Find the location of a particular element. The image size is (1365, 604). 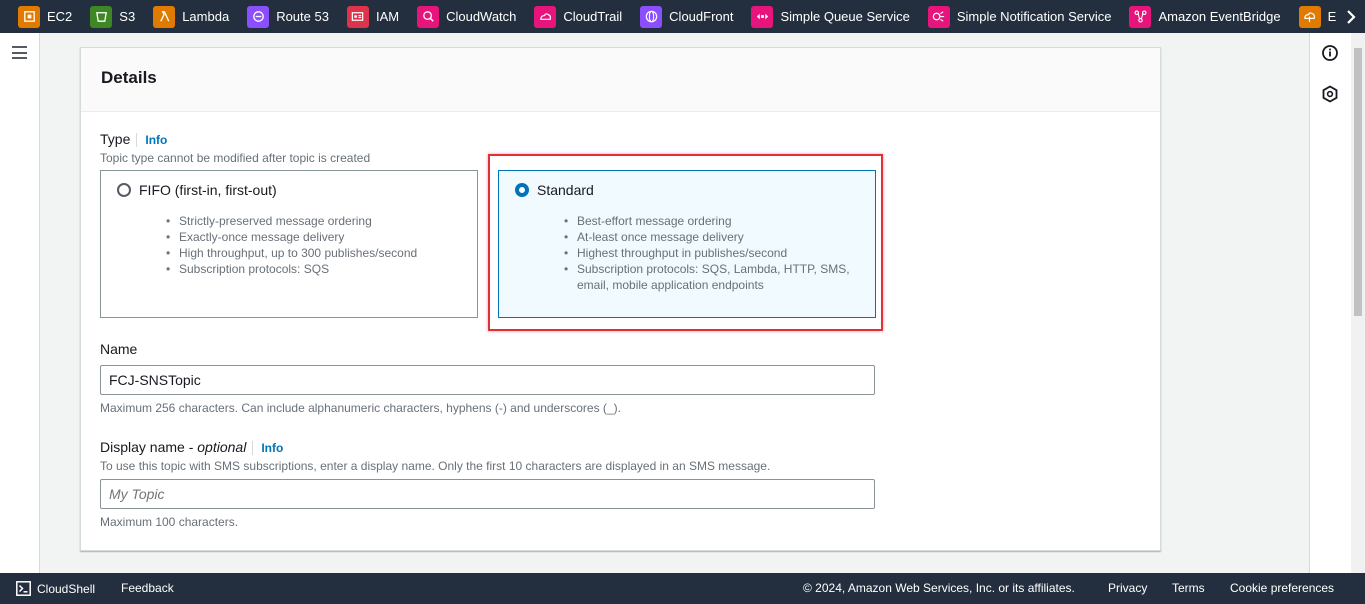

service-ec2: EC2 is located at coordinates (36, 16).